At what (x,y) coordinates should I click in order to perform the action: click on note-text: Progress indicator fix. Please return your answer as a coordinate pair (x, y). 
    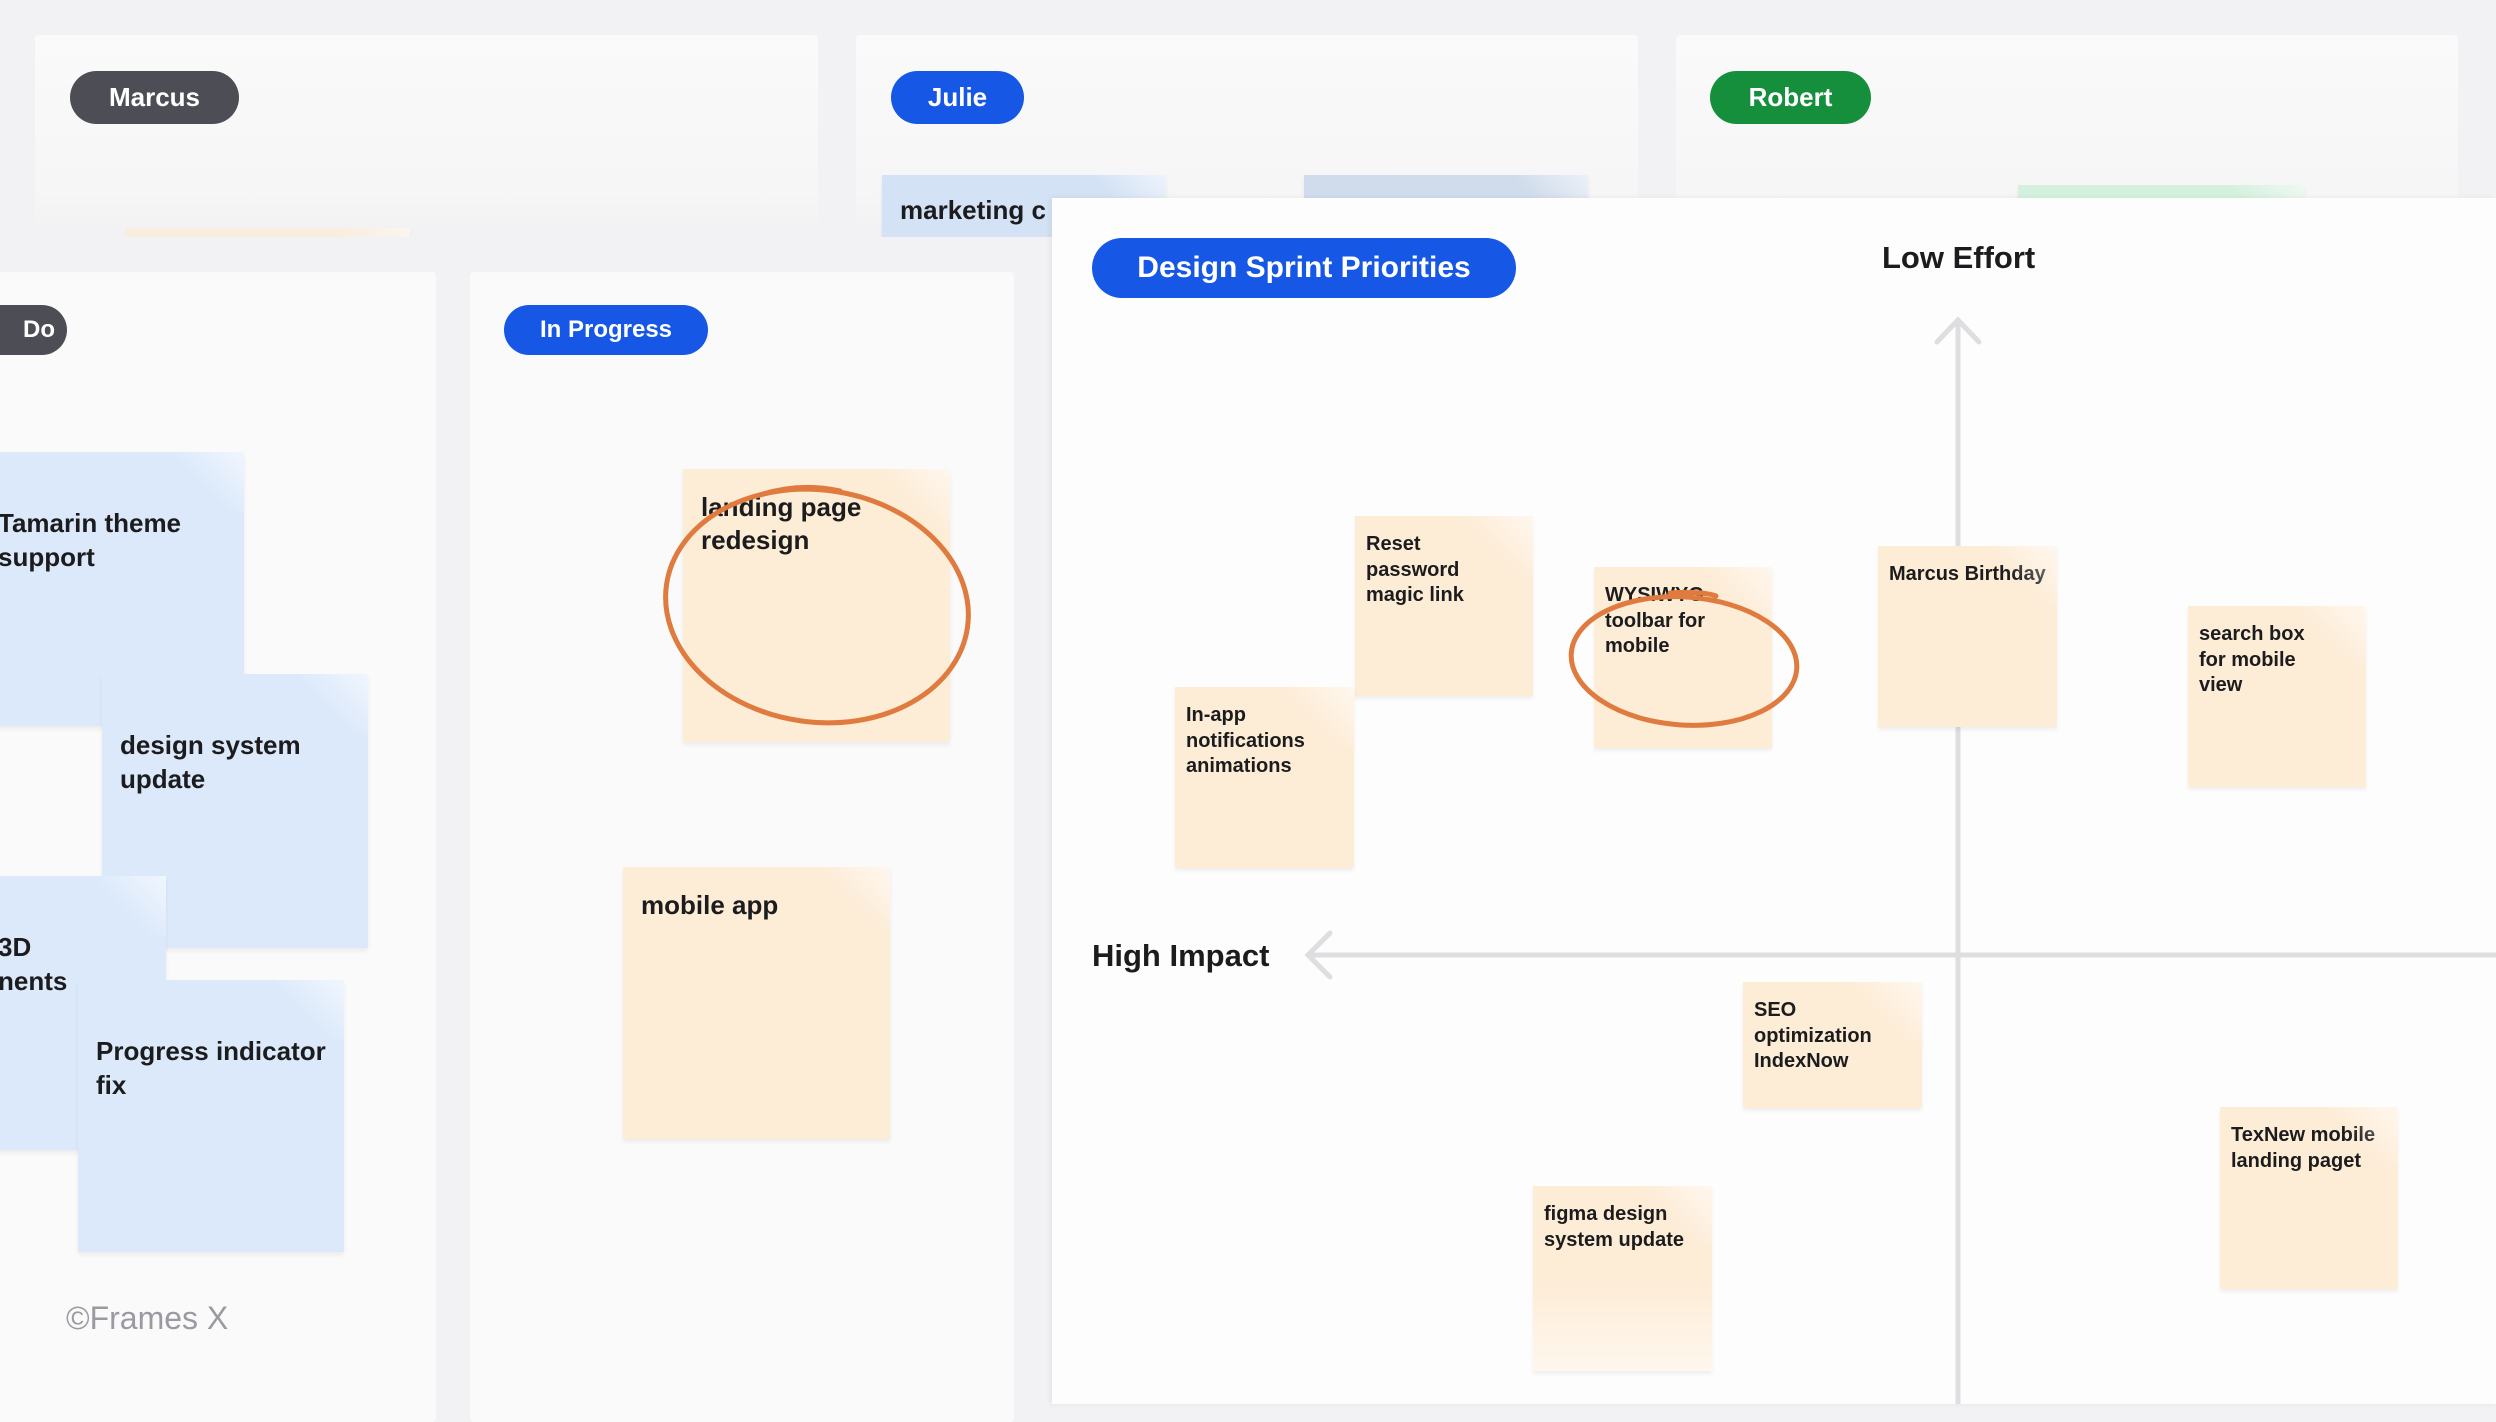
    Looking at the image, I should click on (211, 1068).